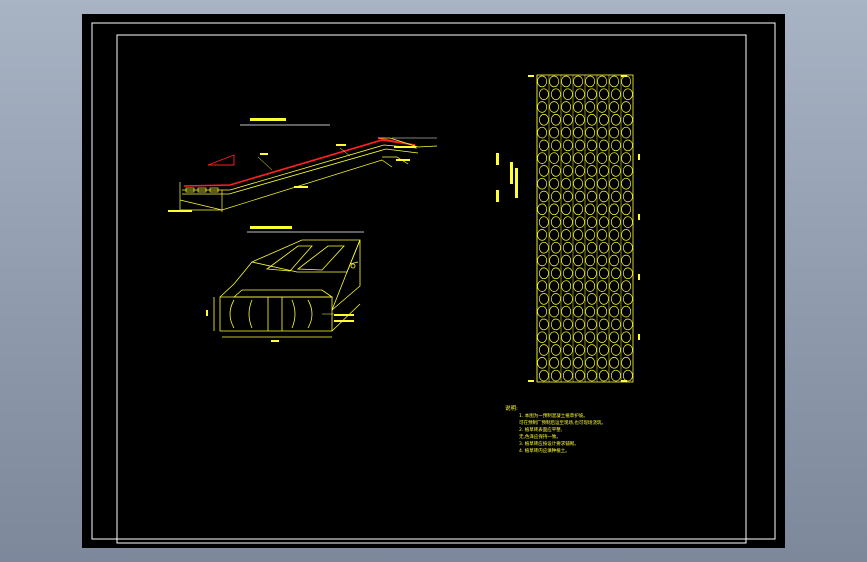 The image size is (867, 562). Describe the element at coordinates (540, 436) in the screenshot. I see `notes-line-4: 无,色泽应保持一致。` at that location.